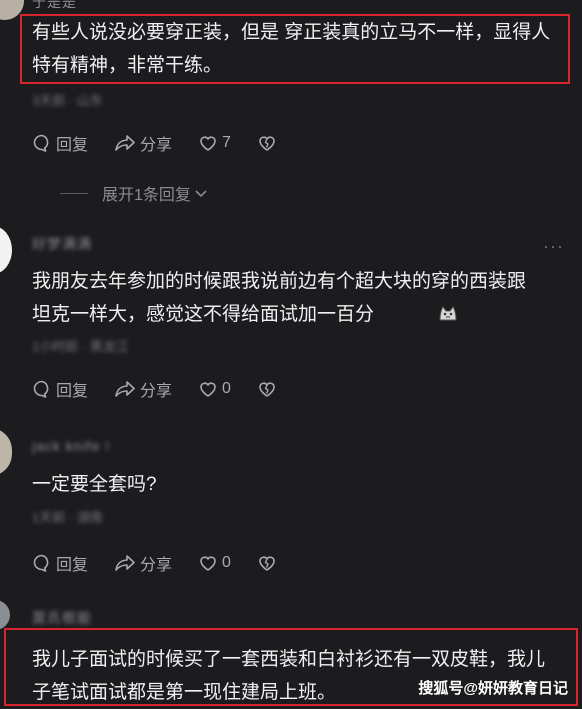  What do you see at coordinates (62, 618) in the screenshot?
I see `commenter-name: 莫氏根能` at bounding box center [62, 618].